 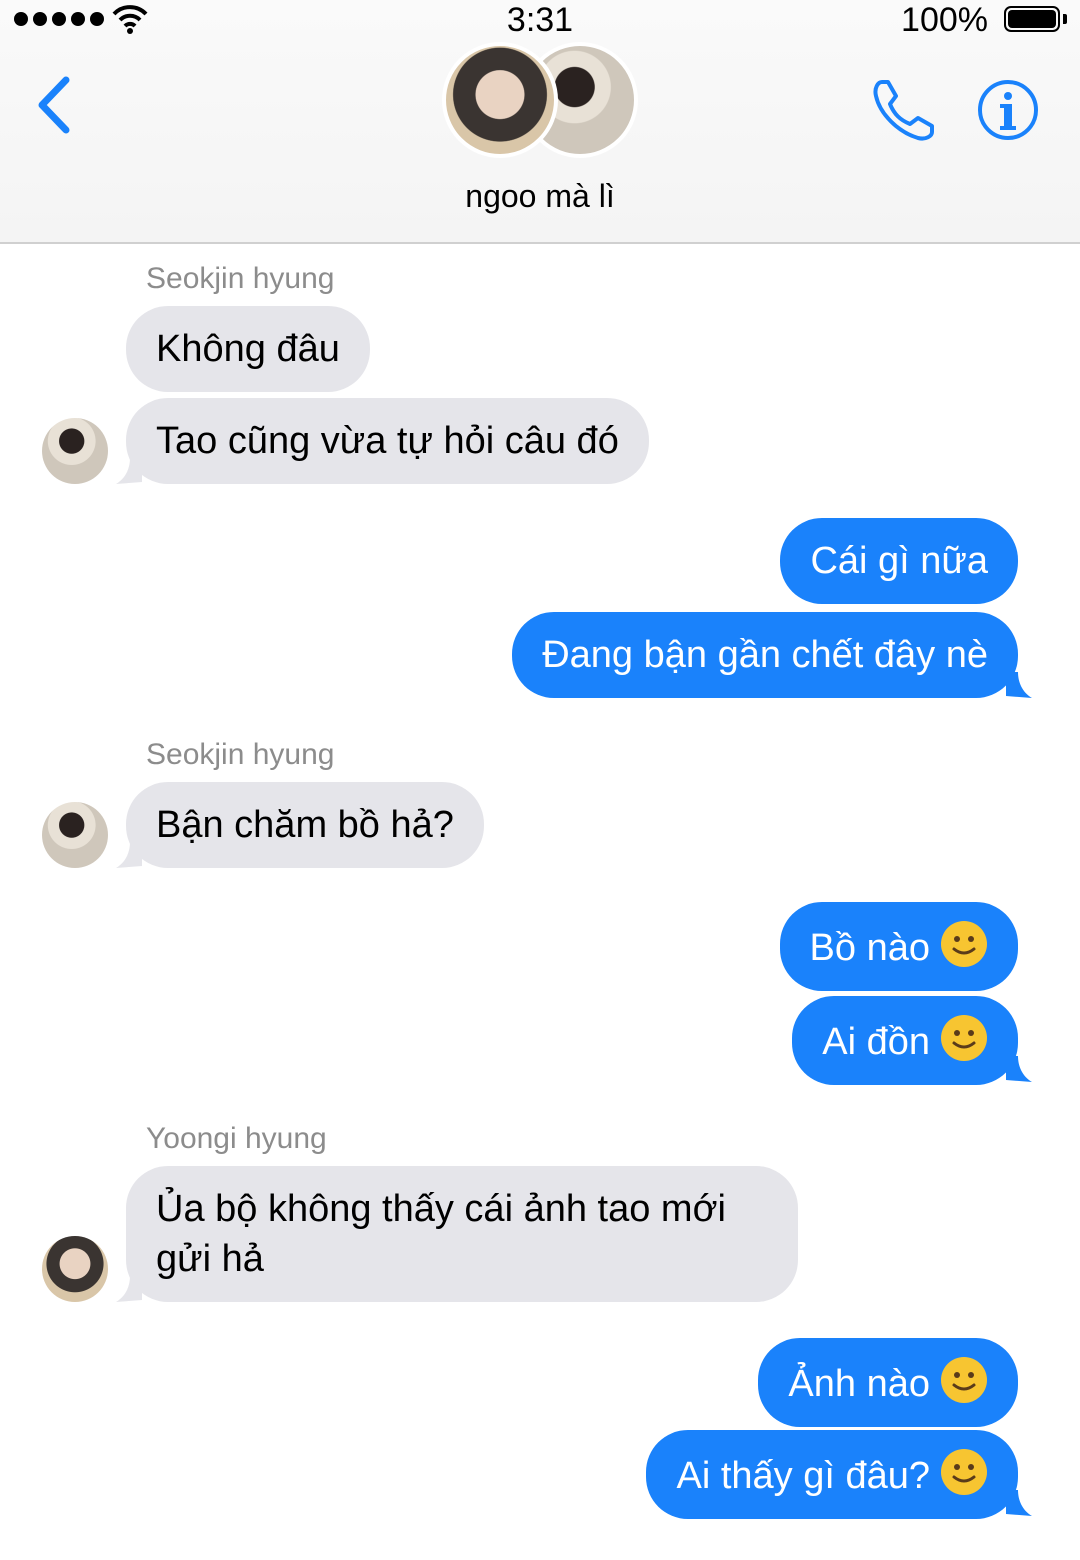 I want to click on message-text: Bồ nào, so click(x=869, y=948).